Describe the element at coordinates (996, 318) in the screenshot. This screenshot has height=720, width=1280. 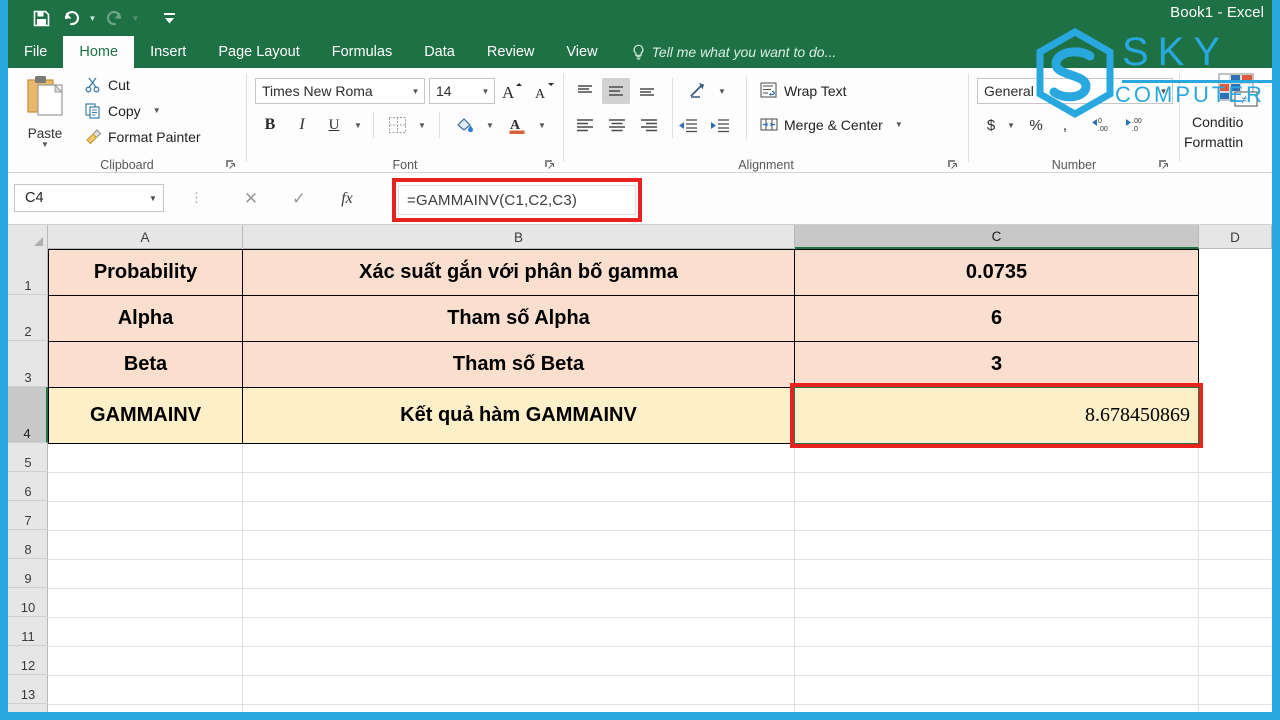
I see `cell-c2: 6` at that location.